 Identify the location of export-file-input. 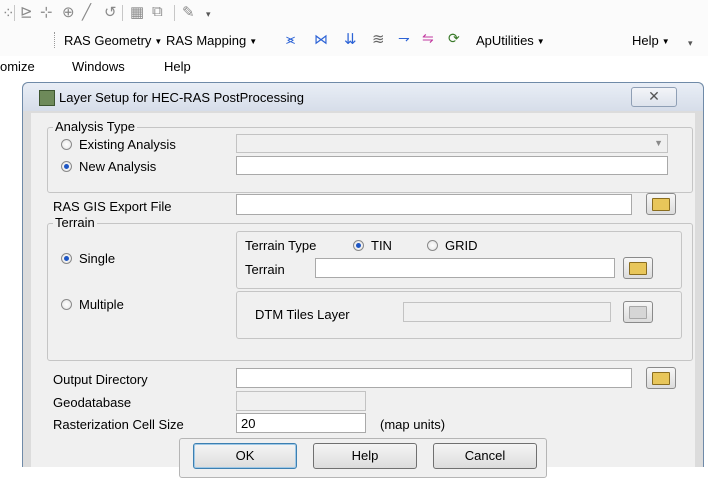
(434, 204).